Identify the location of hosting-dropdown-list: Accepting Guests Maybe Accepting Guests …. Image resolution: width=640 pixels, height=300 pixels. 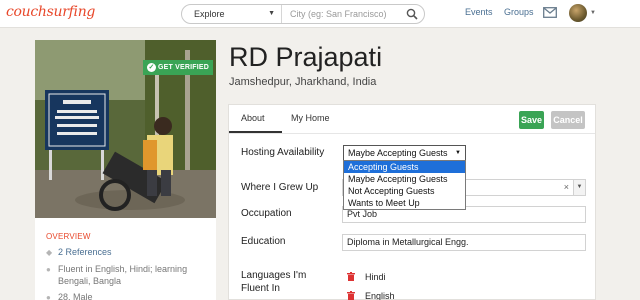
(404, 185).